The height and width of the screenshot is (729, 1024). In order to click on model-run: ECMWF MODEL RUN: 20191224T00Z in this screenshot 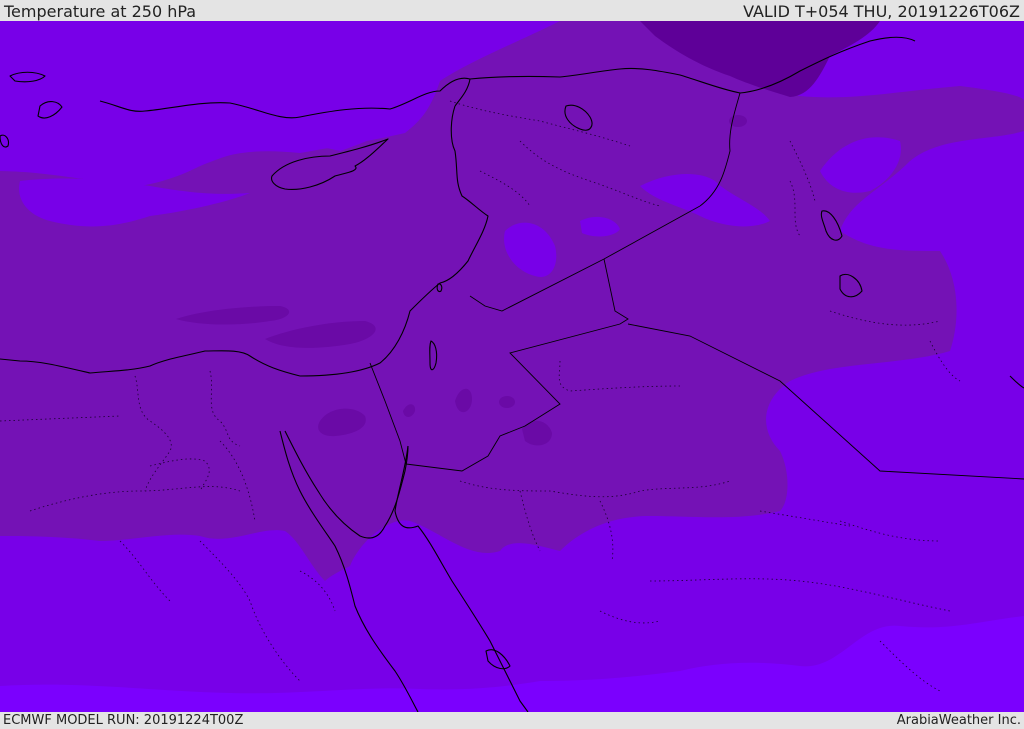, I will do `click(123, 720)`.